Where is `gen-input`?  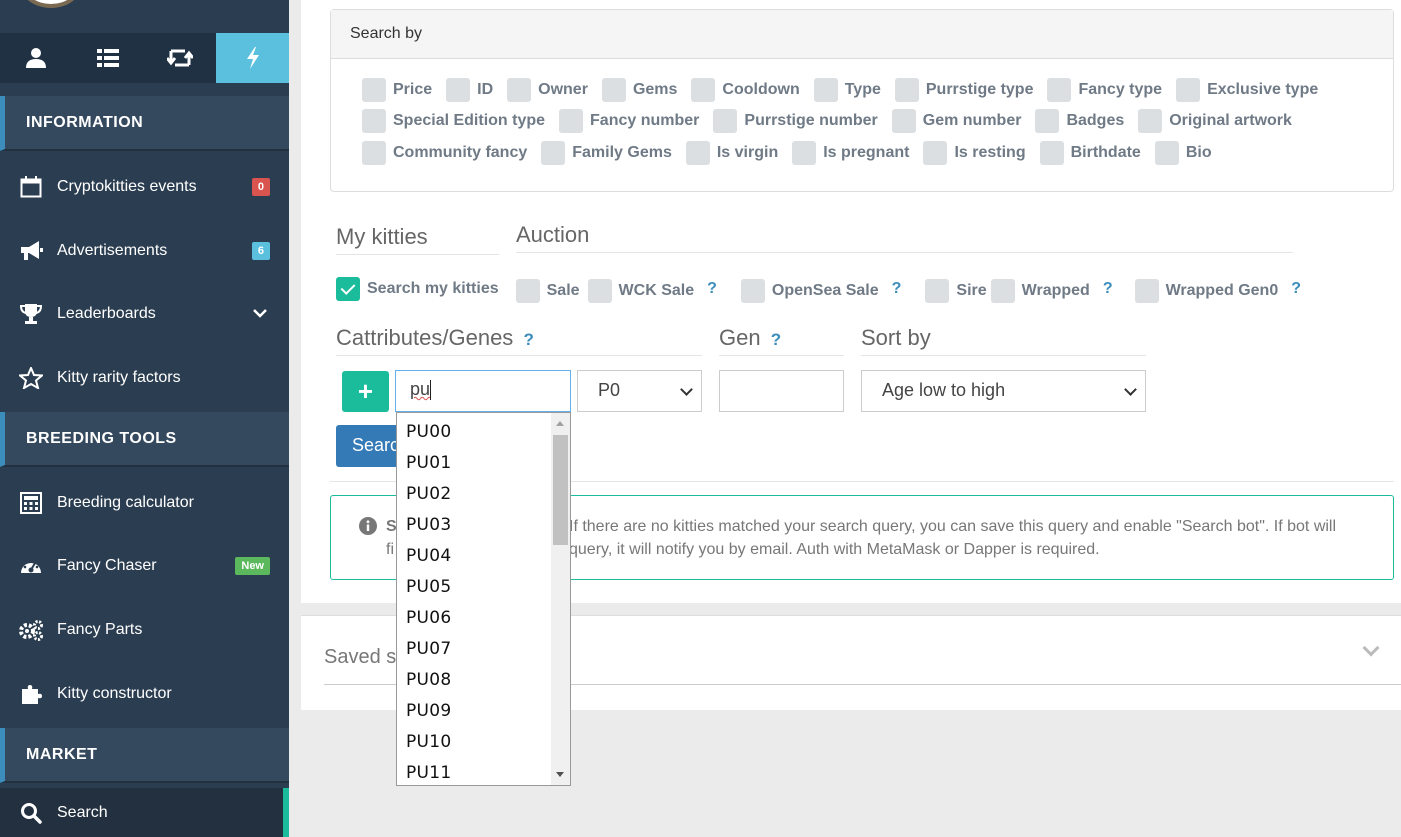
gen-input is located at coordinates (781, 391).